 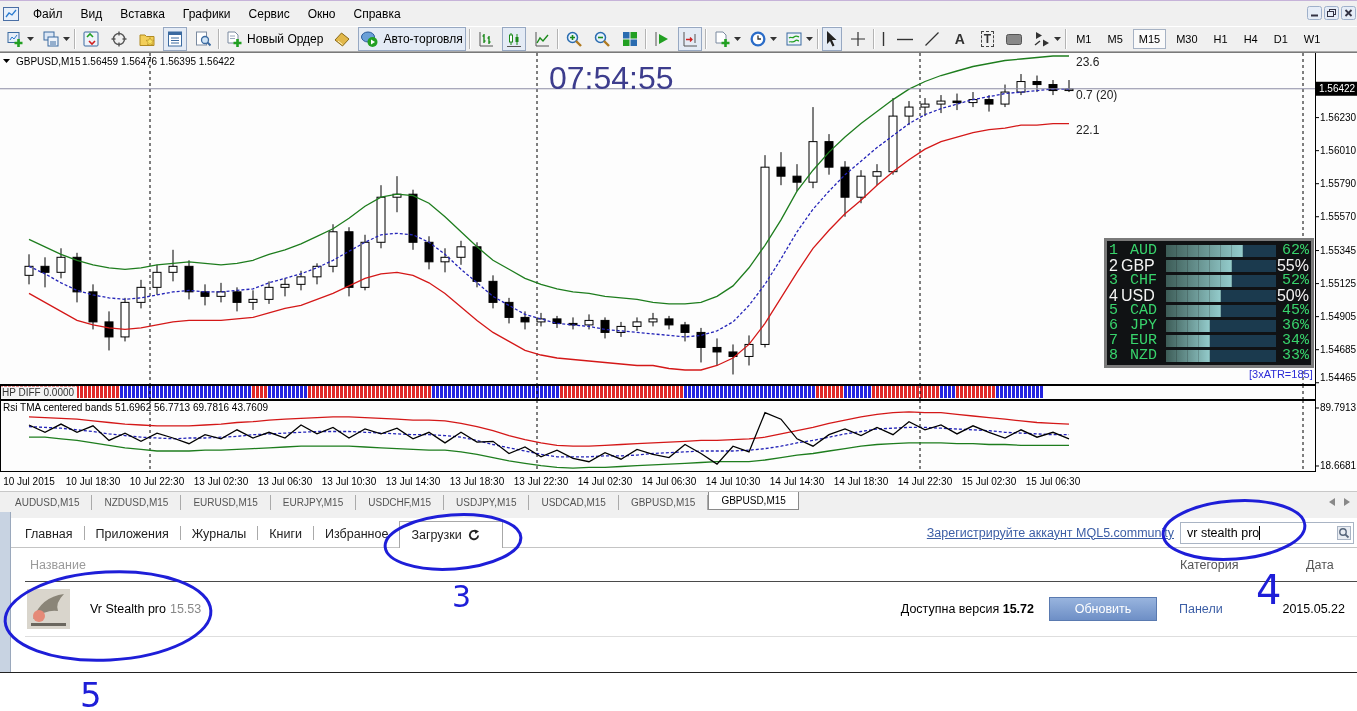 What do you see at coordinates (1115, 39) in the screenshot?
I see `timeframe-button: M5` at bounding box center [1115, 39].